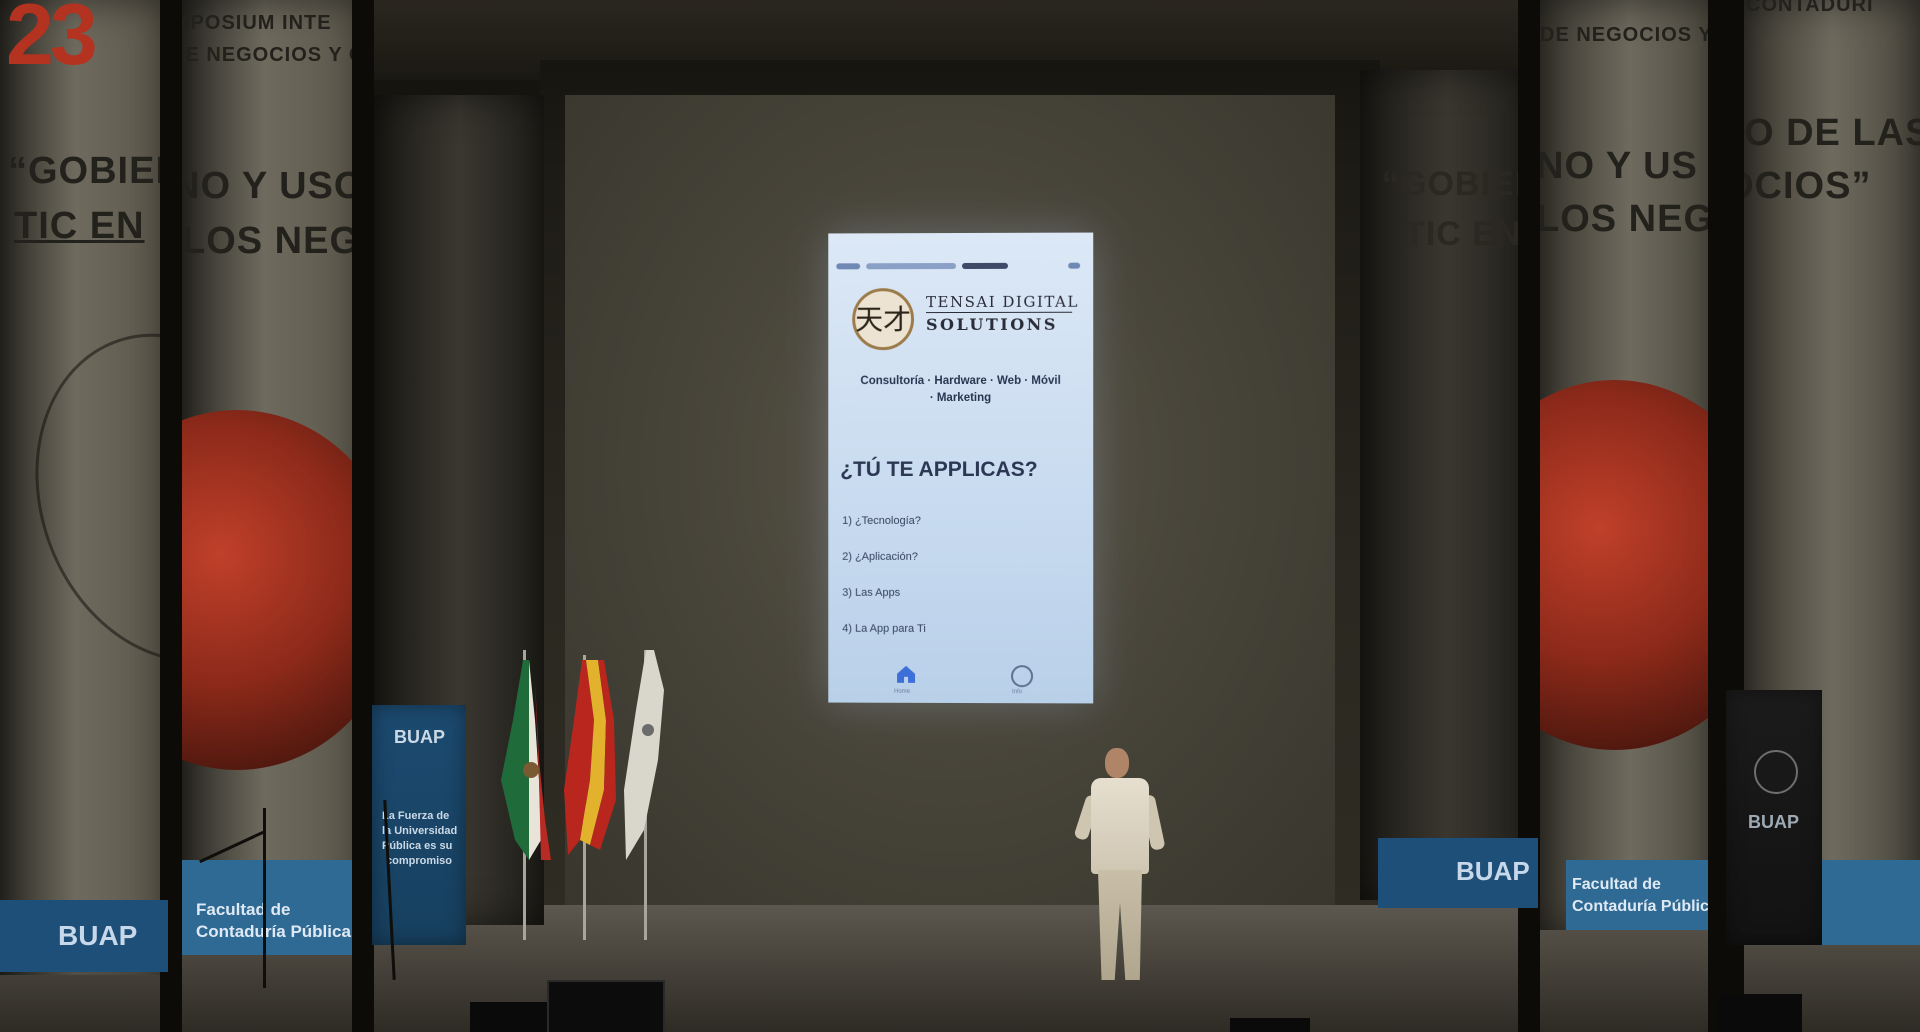 Image resolution: width=1920 pixels, height=1032 pixels. I want to click on buap-seal-icon, so click(1776, 772).